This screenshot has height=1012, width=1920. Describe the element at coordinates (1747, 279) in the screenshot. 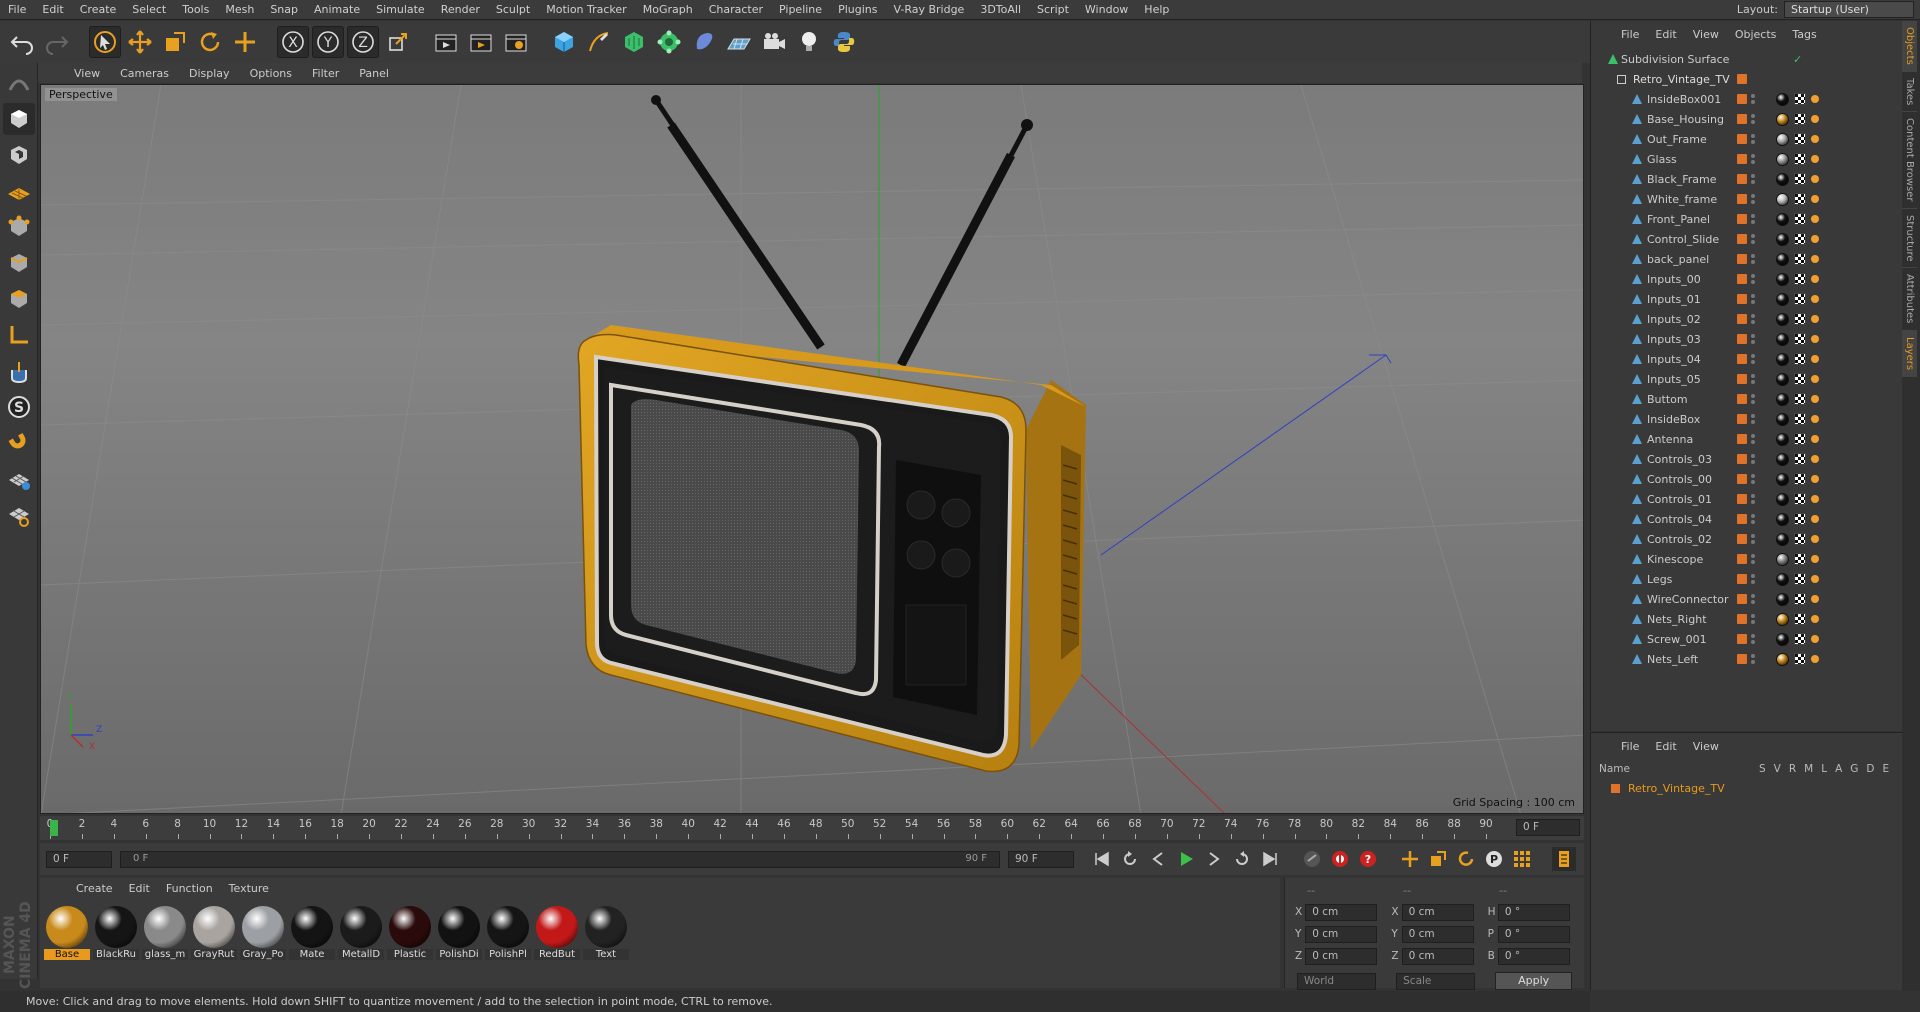

I see `object-row: Inputs_00` at that location.